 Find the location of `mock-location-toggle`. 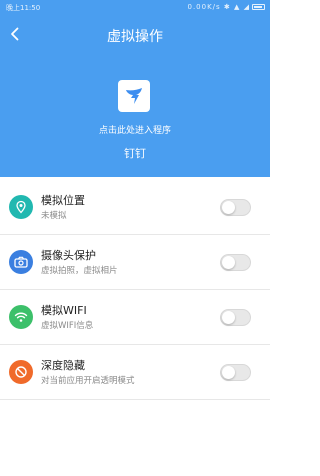

mock-location-toggle is located at coordinates (235, 207).